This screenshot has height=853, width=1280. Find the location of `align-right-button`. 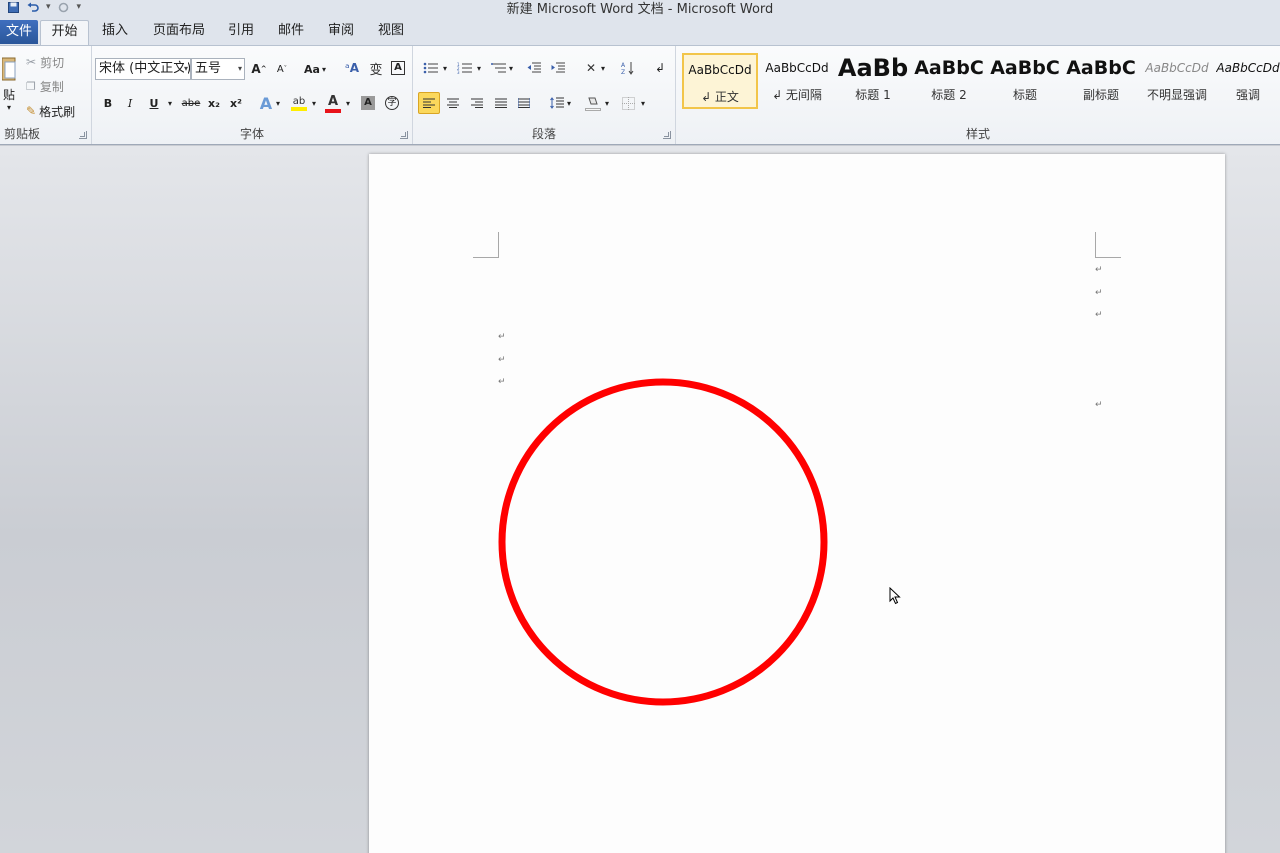

align-right-button is located at coordinates (477, 103).